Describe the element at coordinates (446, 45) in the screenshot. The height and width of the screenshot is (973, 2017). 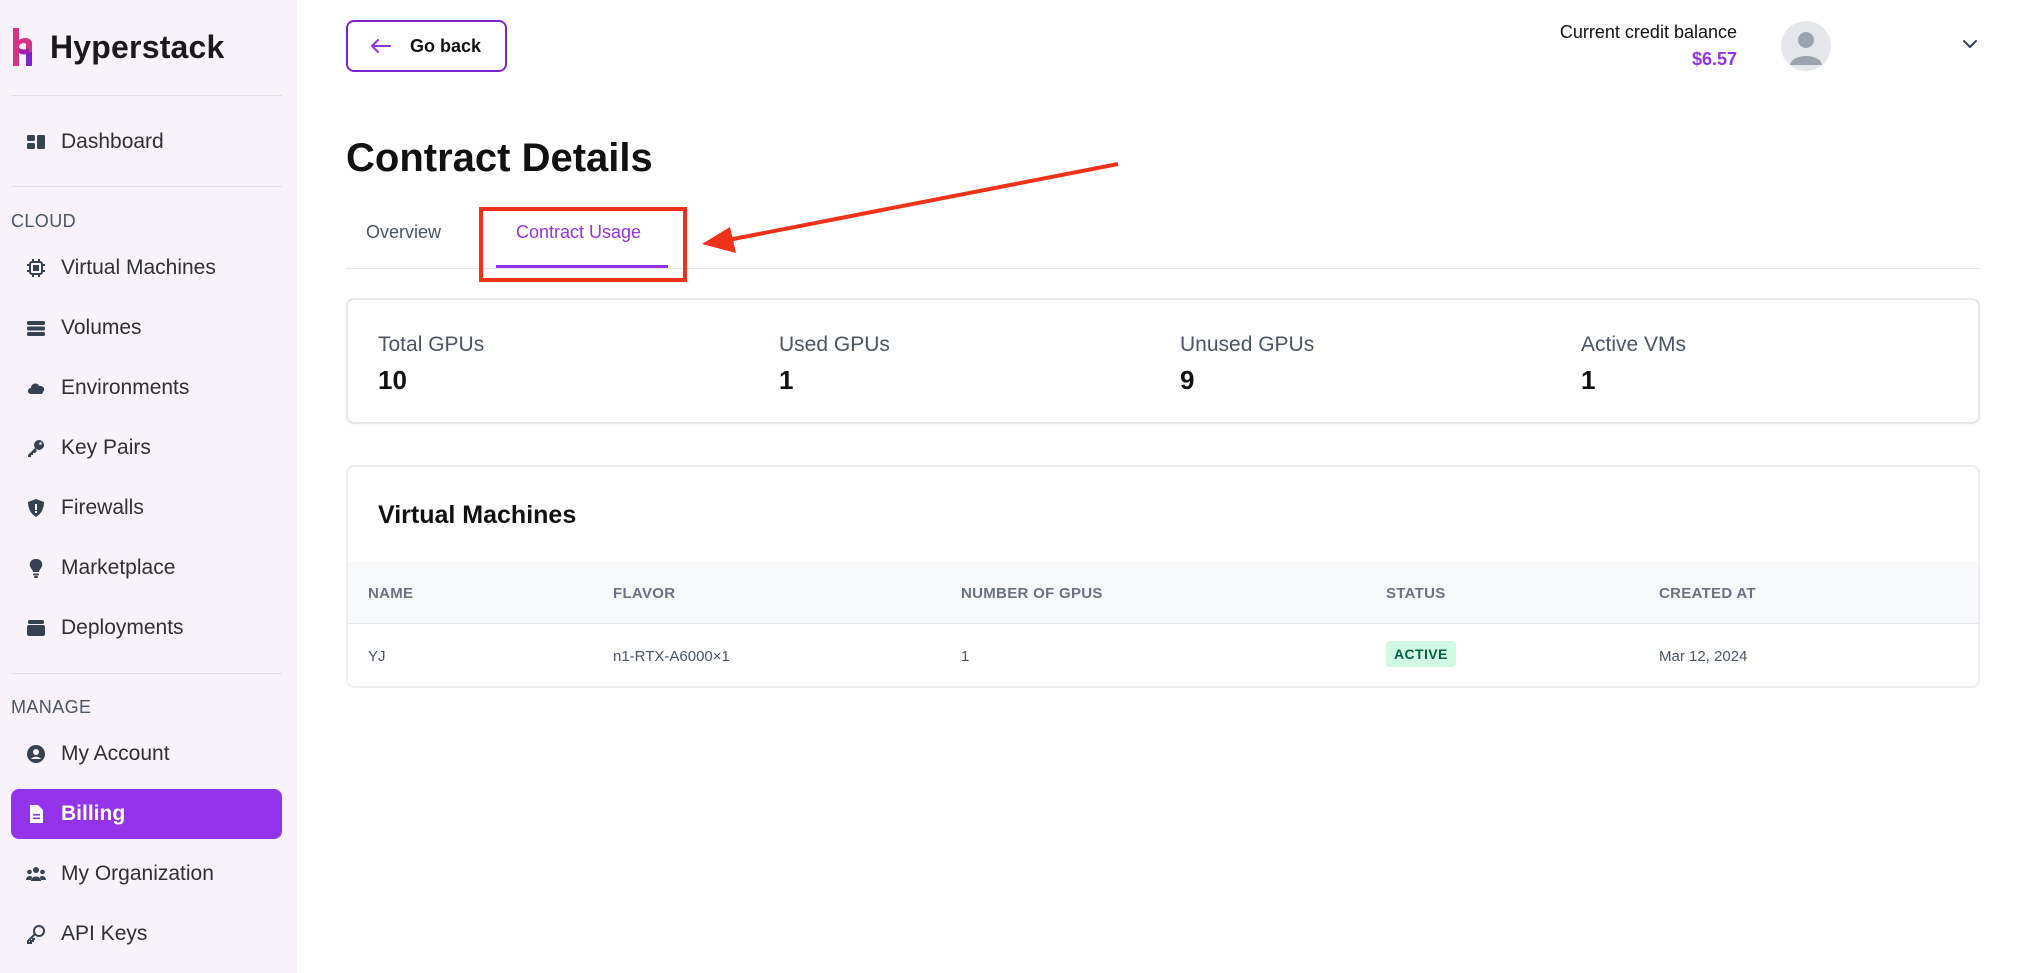
I see `go-back-label: Go back` at that location.